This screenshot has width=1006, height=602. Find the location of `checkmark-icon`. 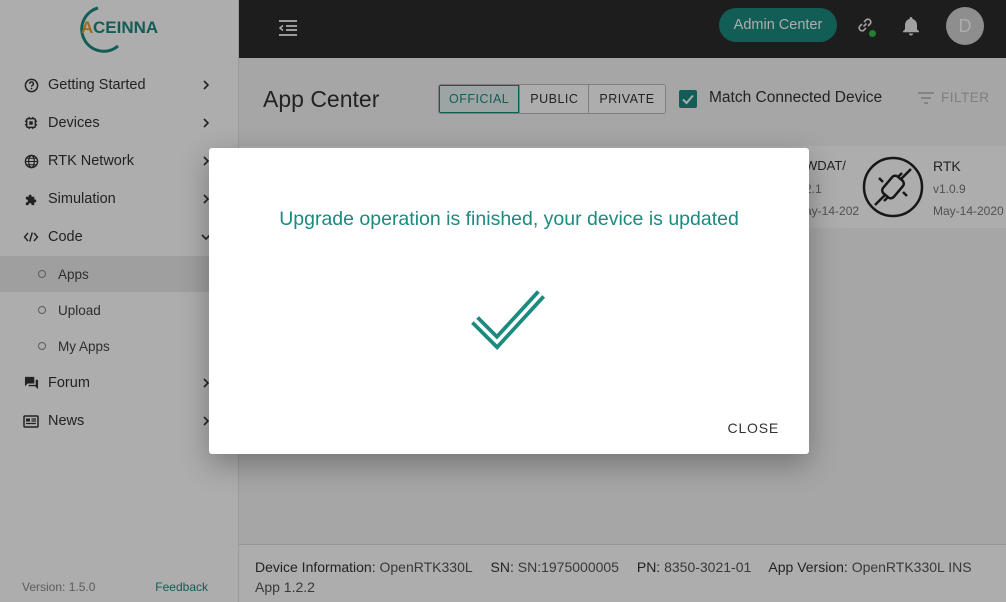

checkmark-icon is located at coordinates (508, 320).